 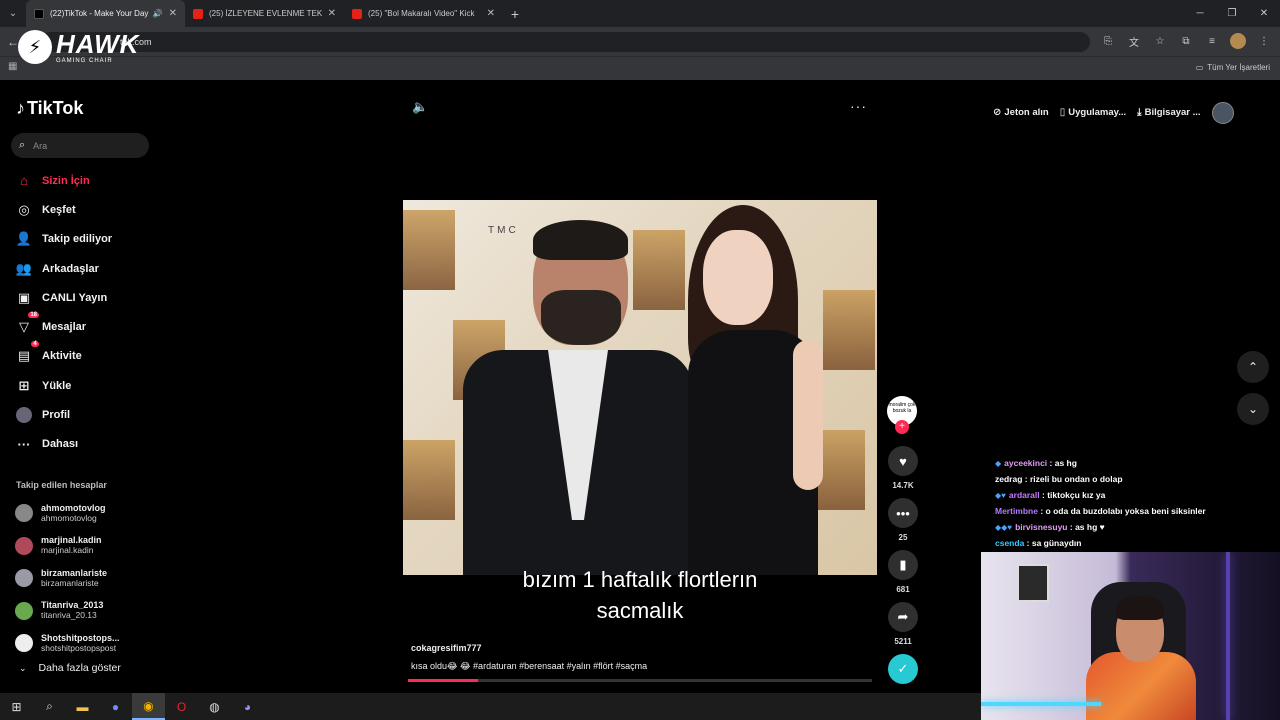 What do you see at coordinates (80, 145) in the screenshot?
I see `search-input: ⌕ Ara` at bounding box center [80, 145].